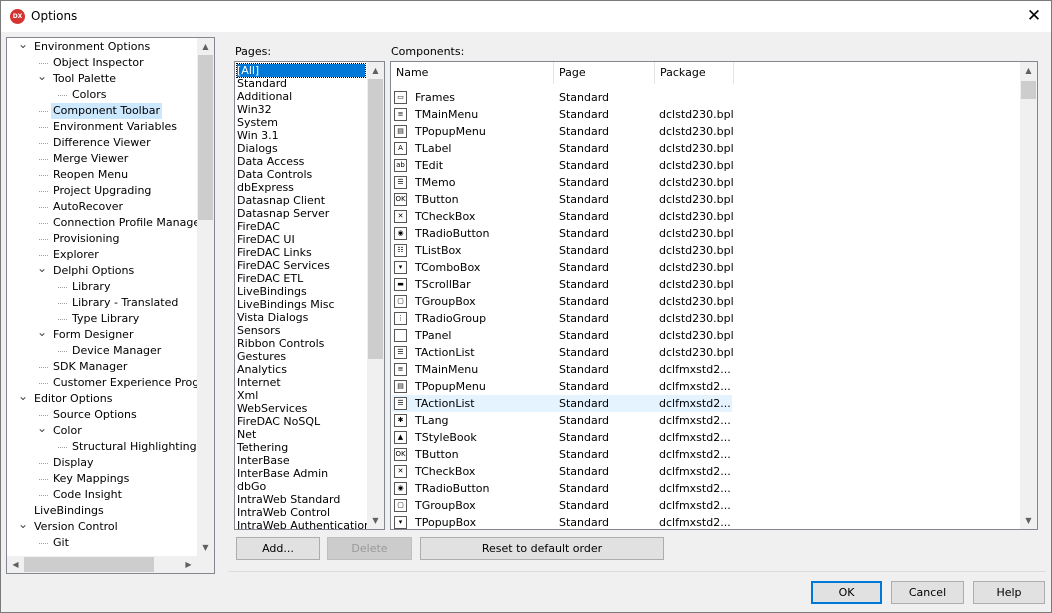 This screenshot has width=1052, height=613. I want to click on page-list-item: Tethering, so click(262, 447).